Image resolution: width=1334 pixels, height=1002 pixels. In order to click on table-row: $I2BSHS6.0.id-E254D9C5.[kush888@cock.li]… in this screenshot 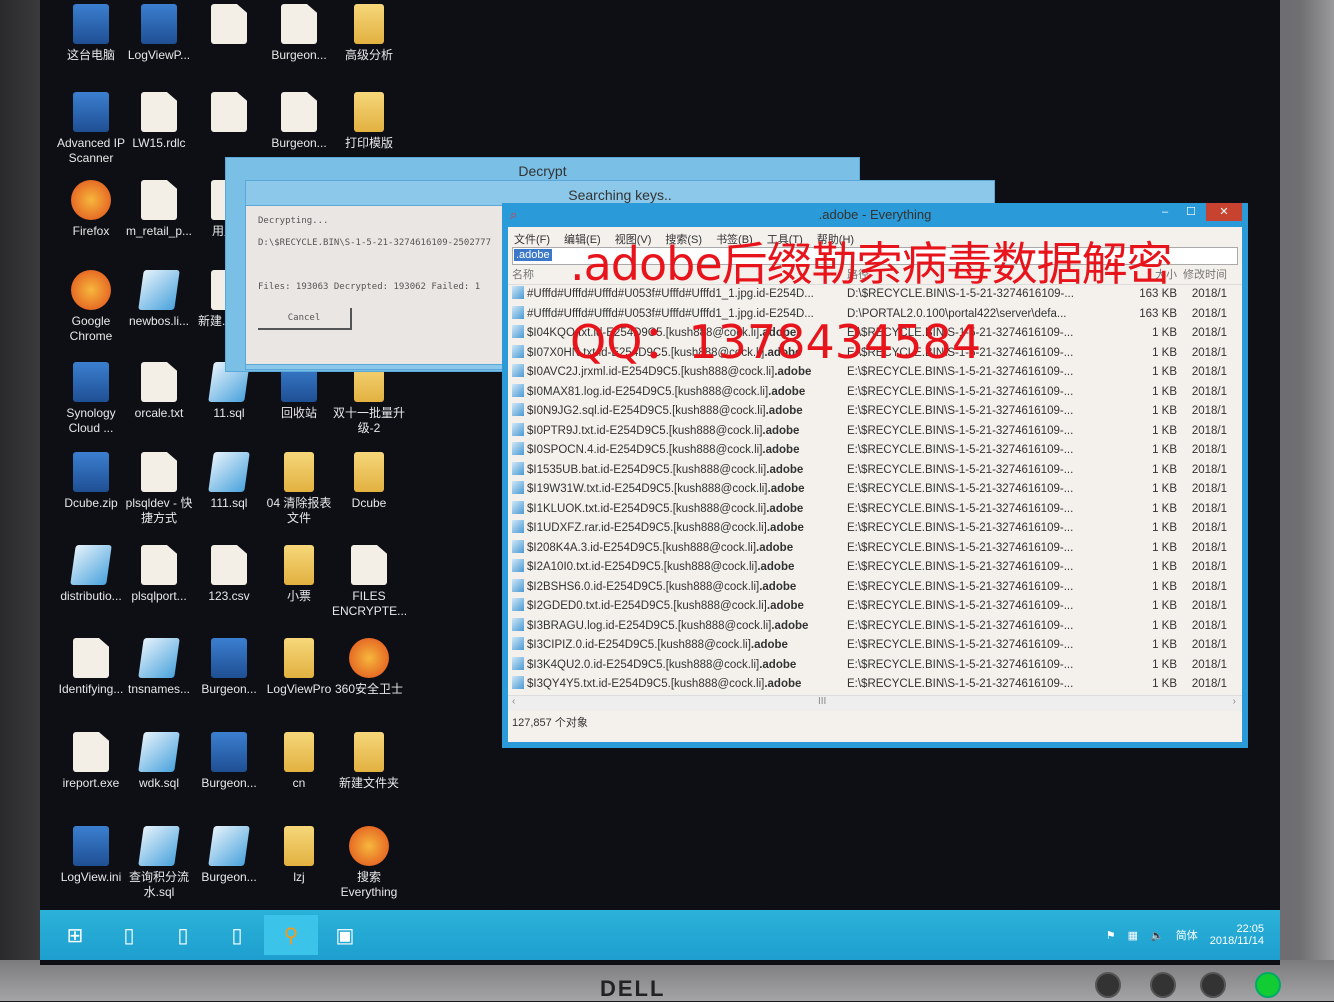, I will do `click(875, 588)`.